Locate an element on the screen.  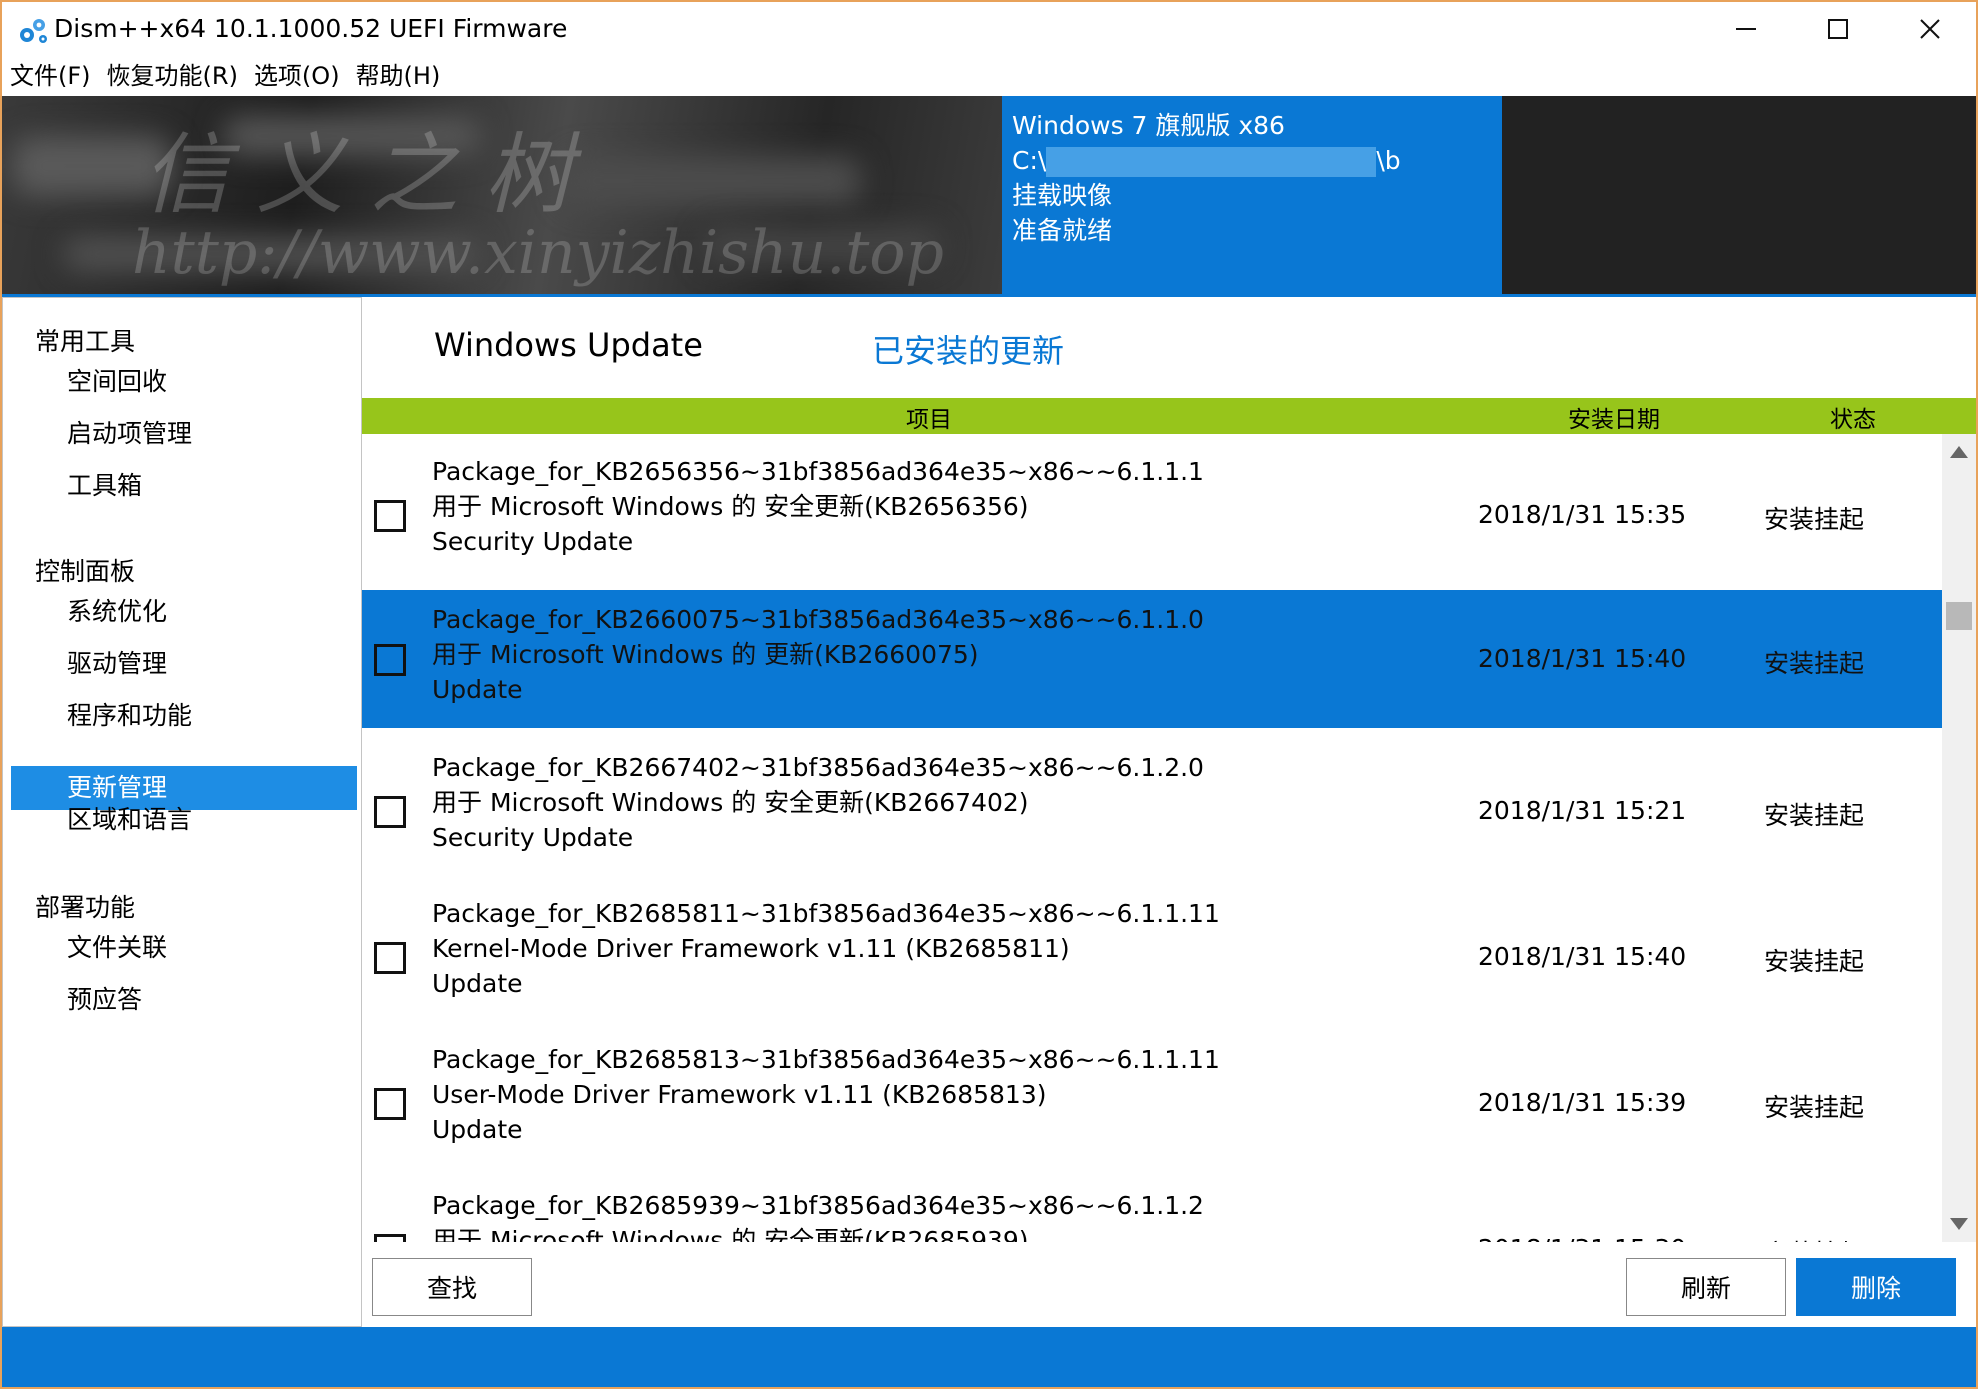
column-status: 状态 is located at coordinates (1853, 417).